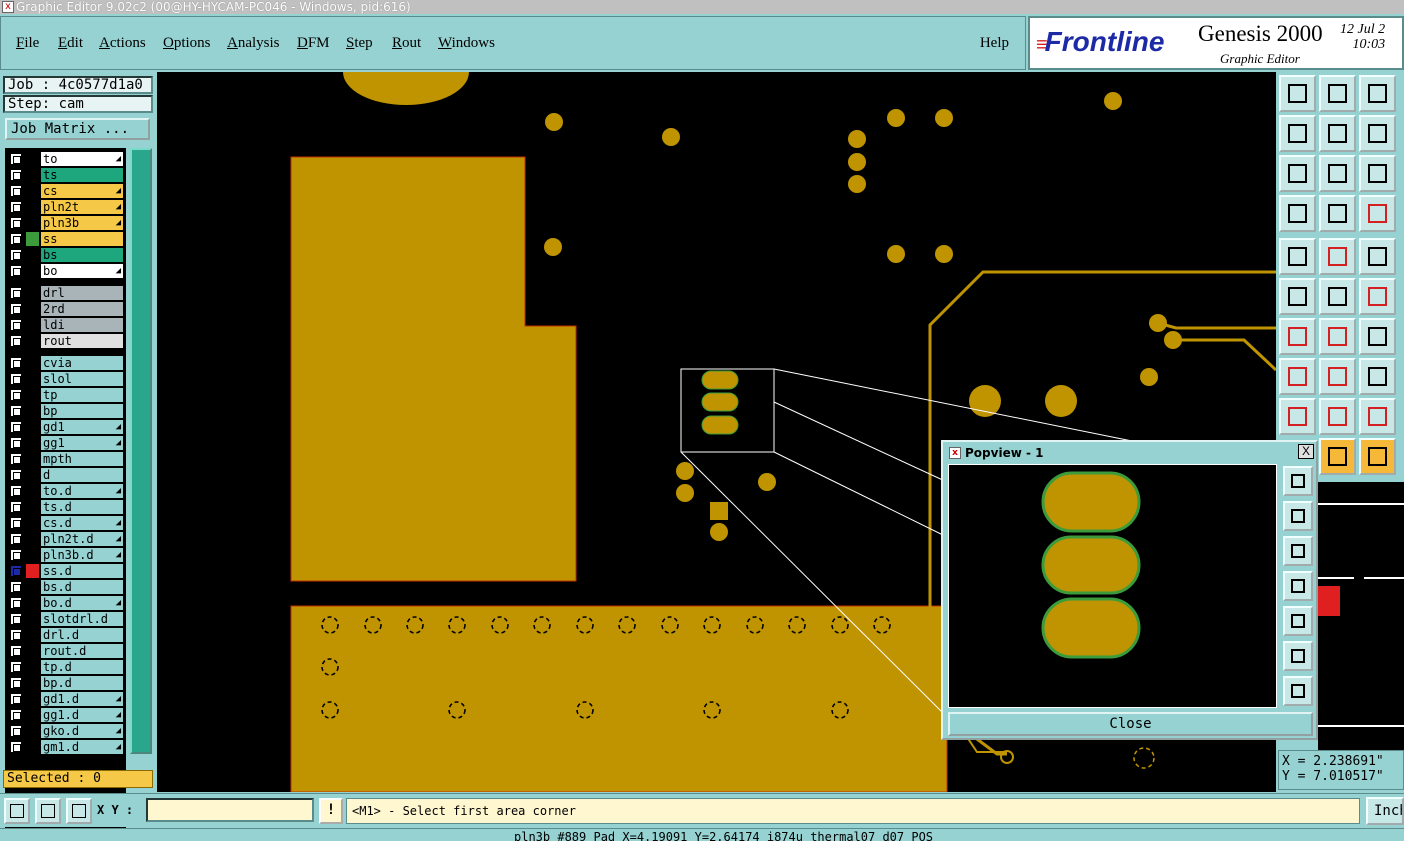 The image size is (1404, 841). What do you see at coordinates (1337, 133) in the screenshot?
I see `tool-pan-right` at bounding box center [1337, 133].